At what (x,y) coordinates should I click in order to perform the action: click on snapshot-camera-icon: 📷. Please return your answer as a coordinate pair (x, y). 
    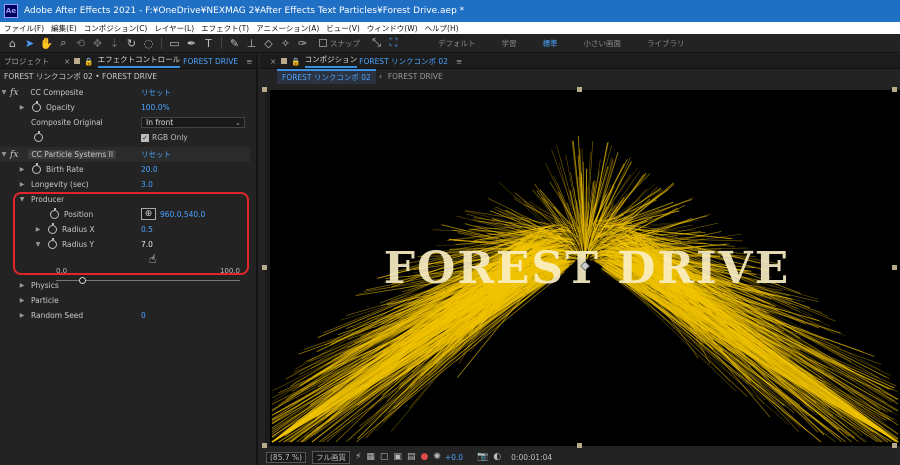
    Looking at the image, I should click on (482, 457).